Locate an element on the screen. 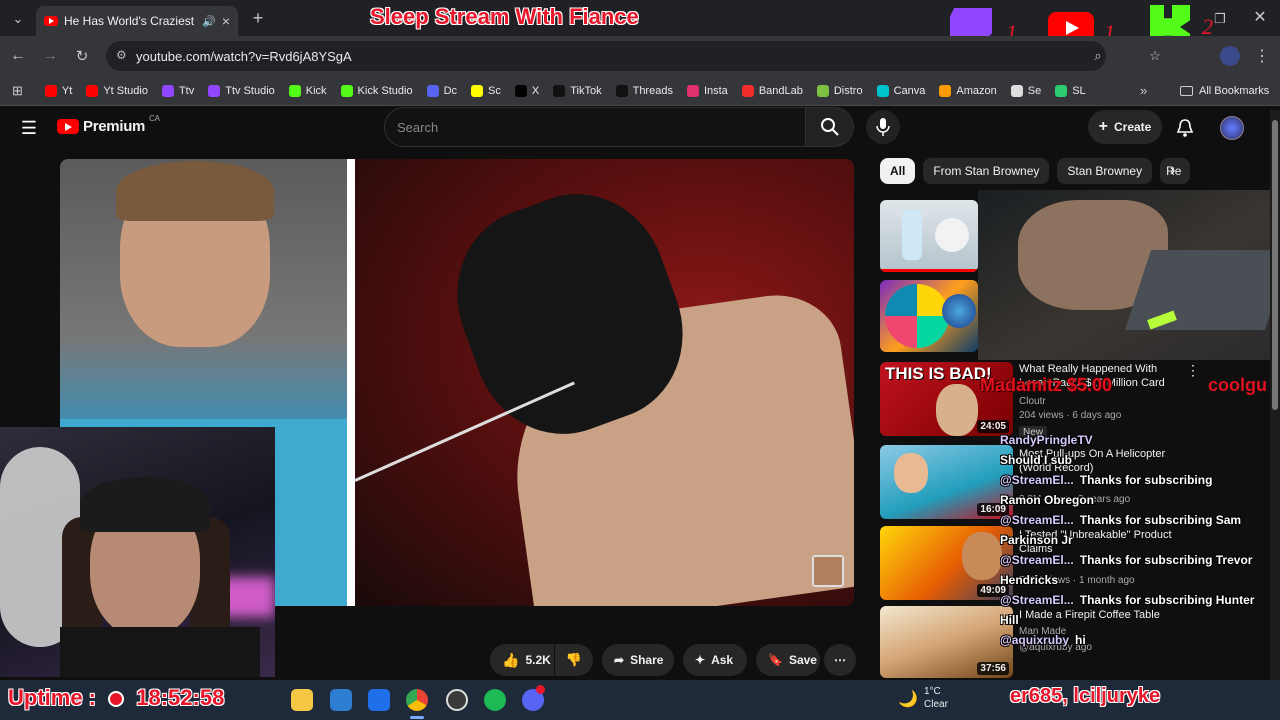 This screenshot has height=720, width=1280. restore-window-icon: ❐ is located at coordinates (1220, 19).